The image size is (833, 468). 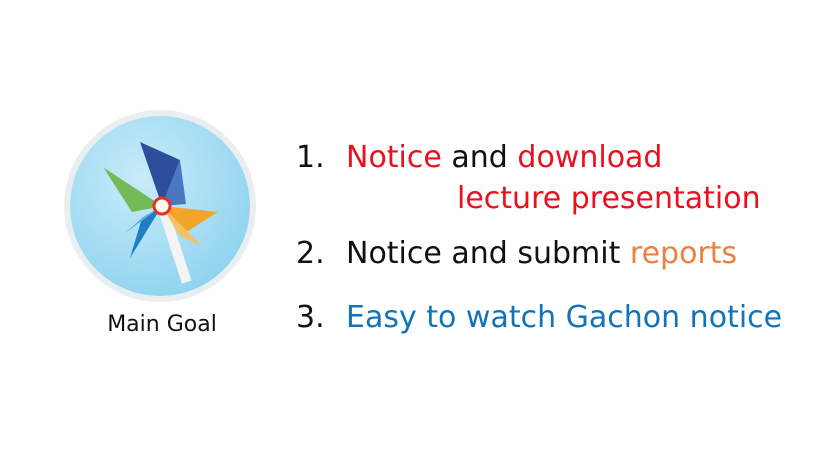 What do you see at coordinates (310, 157) in the screenshot?
I see `goal-number: 1.` at bounding box center [310, 157].